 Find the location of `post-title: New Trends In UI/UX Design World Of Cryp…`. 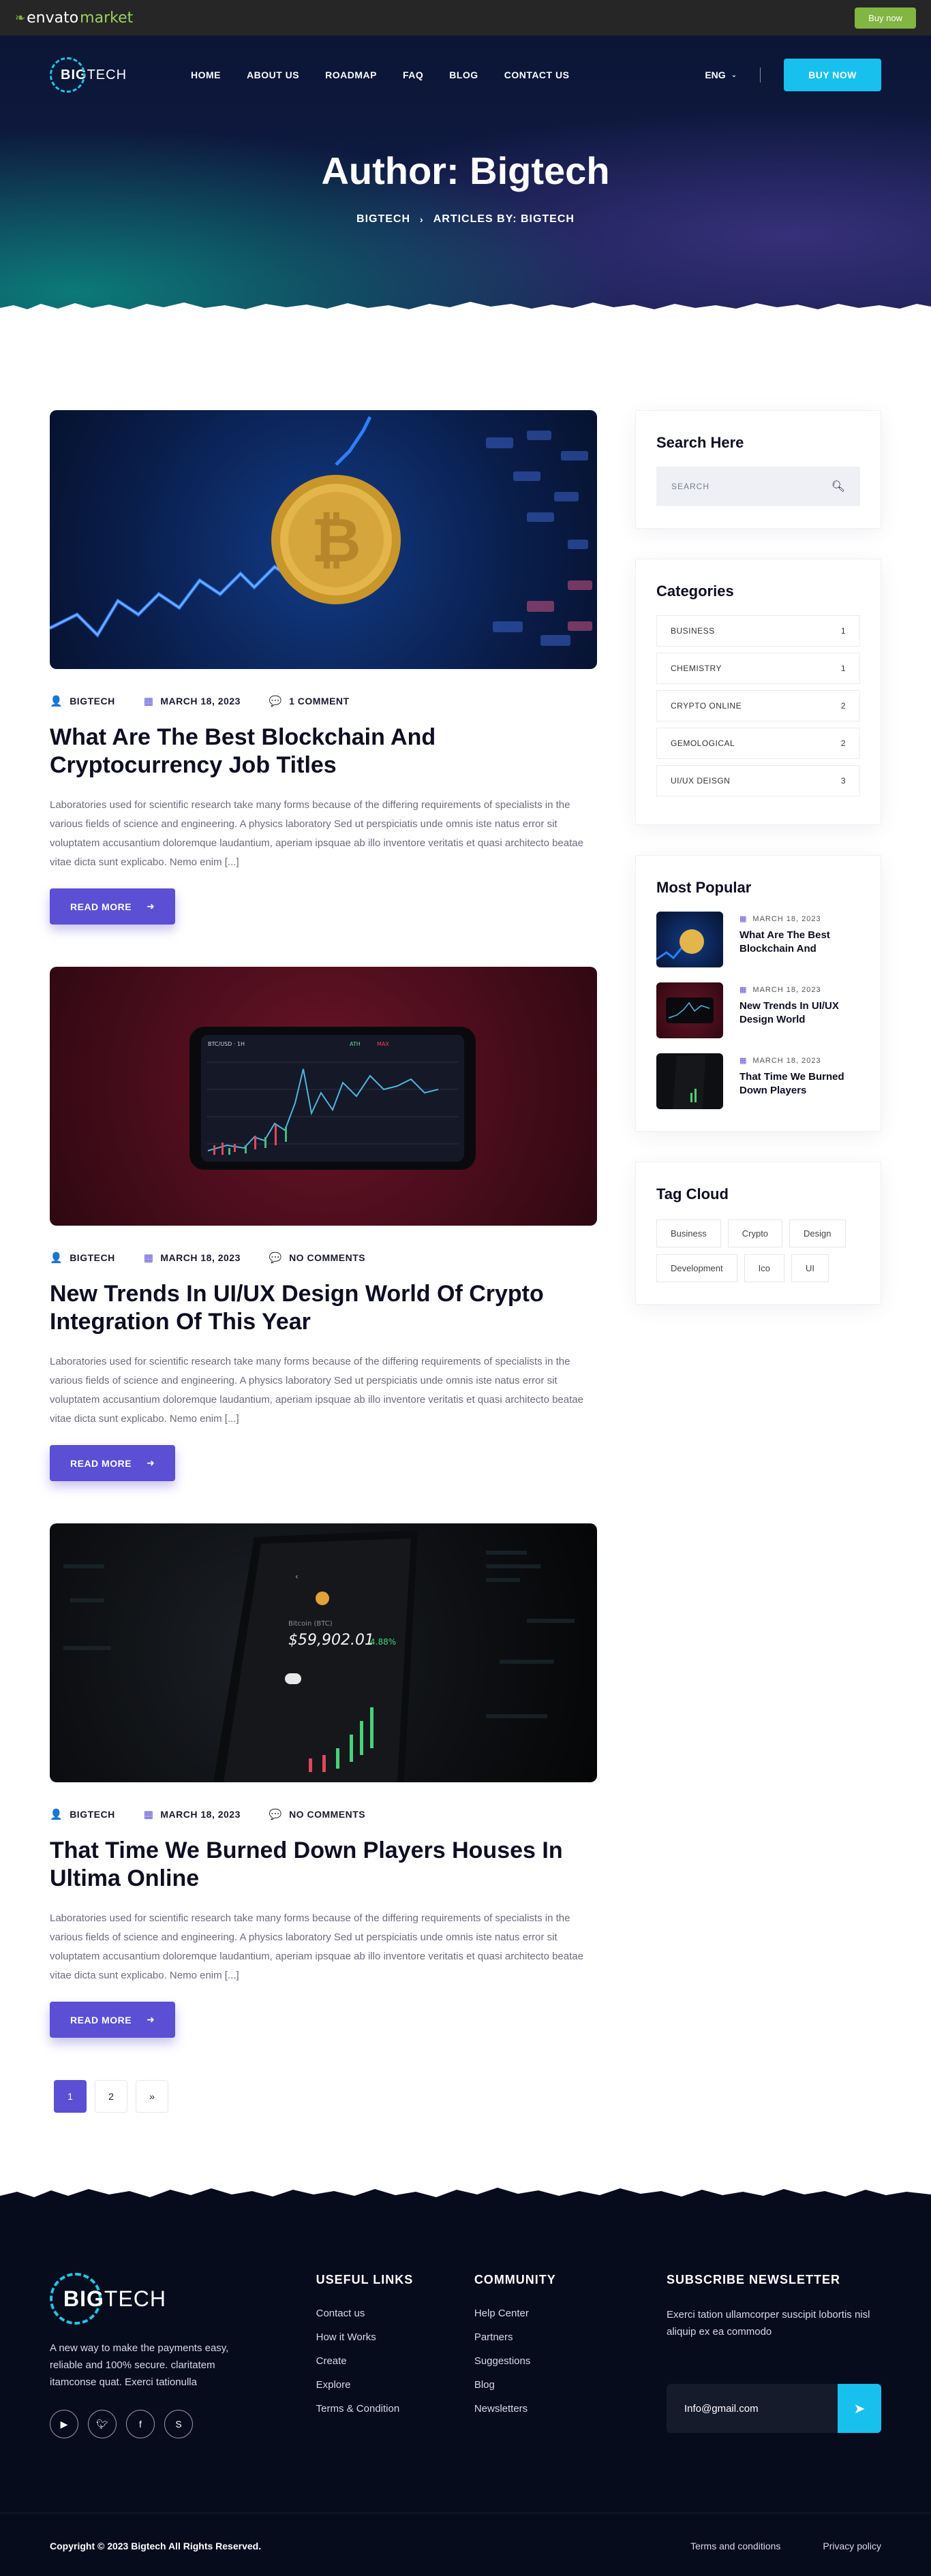

post-title: New Trends In UI/UX Design World Of Cryp… is located at coordinates (323, 1308).